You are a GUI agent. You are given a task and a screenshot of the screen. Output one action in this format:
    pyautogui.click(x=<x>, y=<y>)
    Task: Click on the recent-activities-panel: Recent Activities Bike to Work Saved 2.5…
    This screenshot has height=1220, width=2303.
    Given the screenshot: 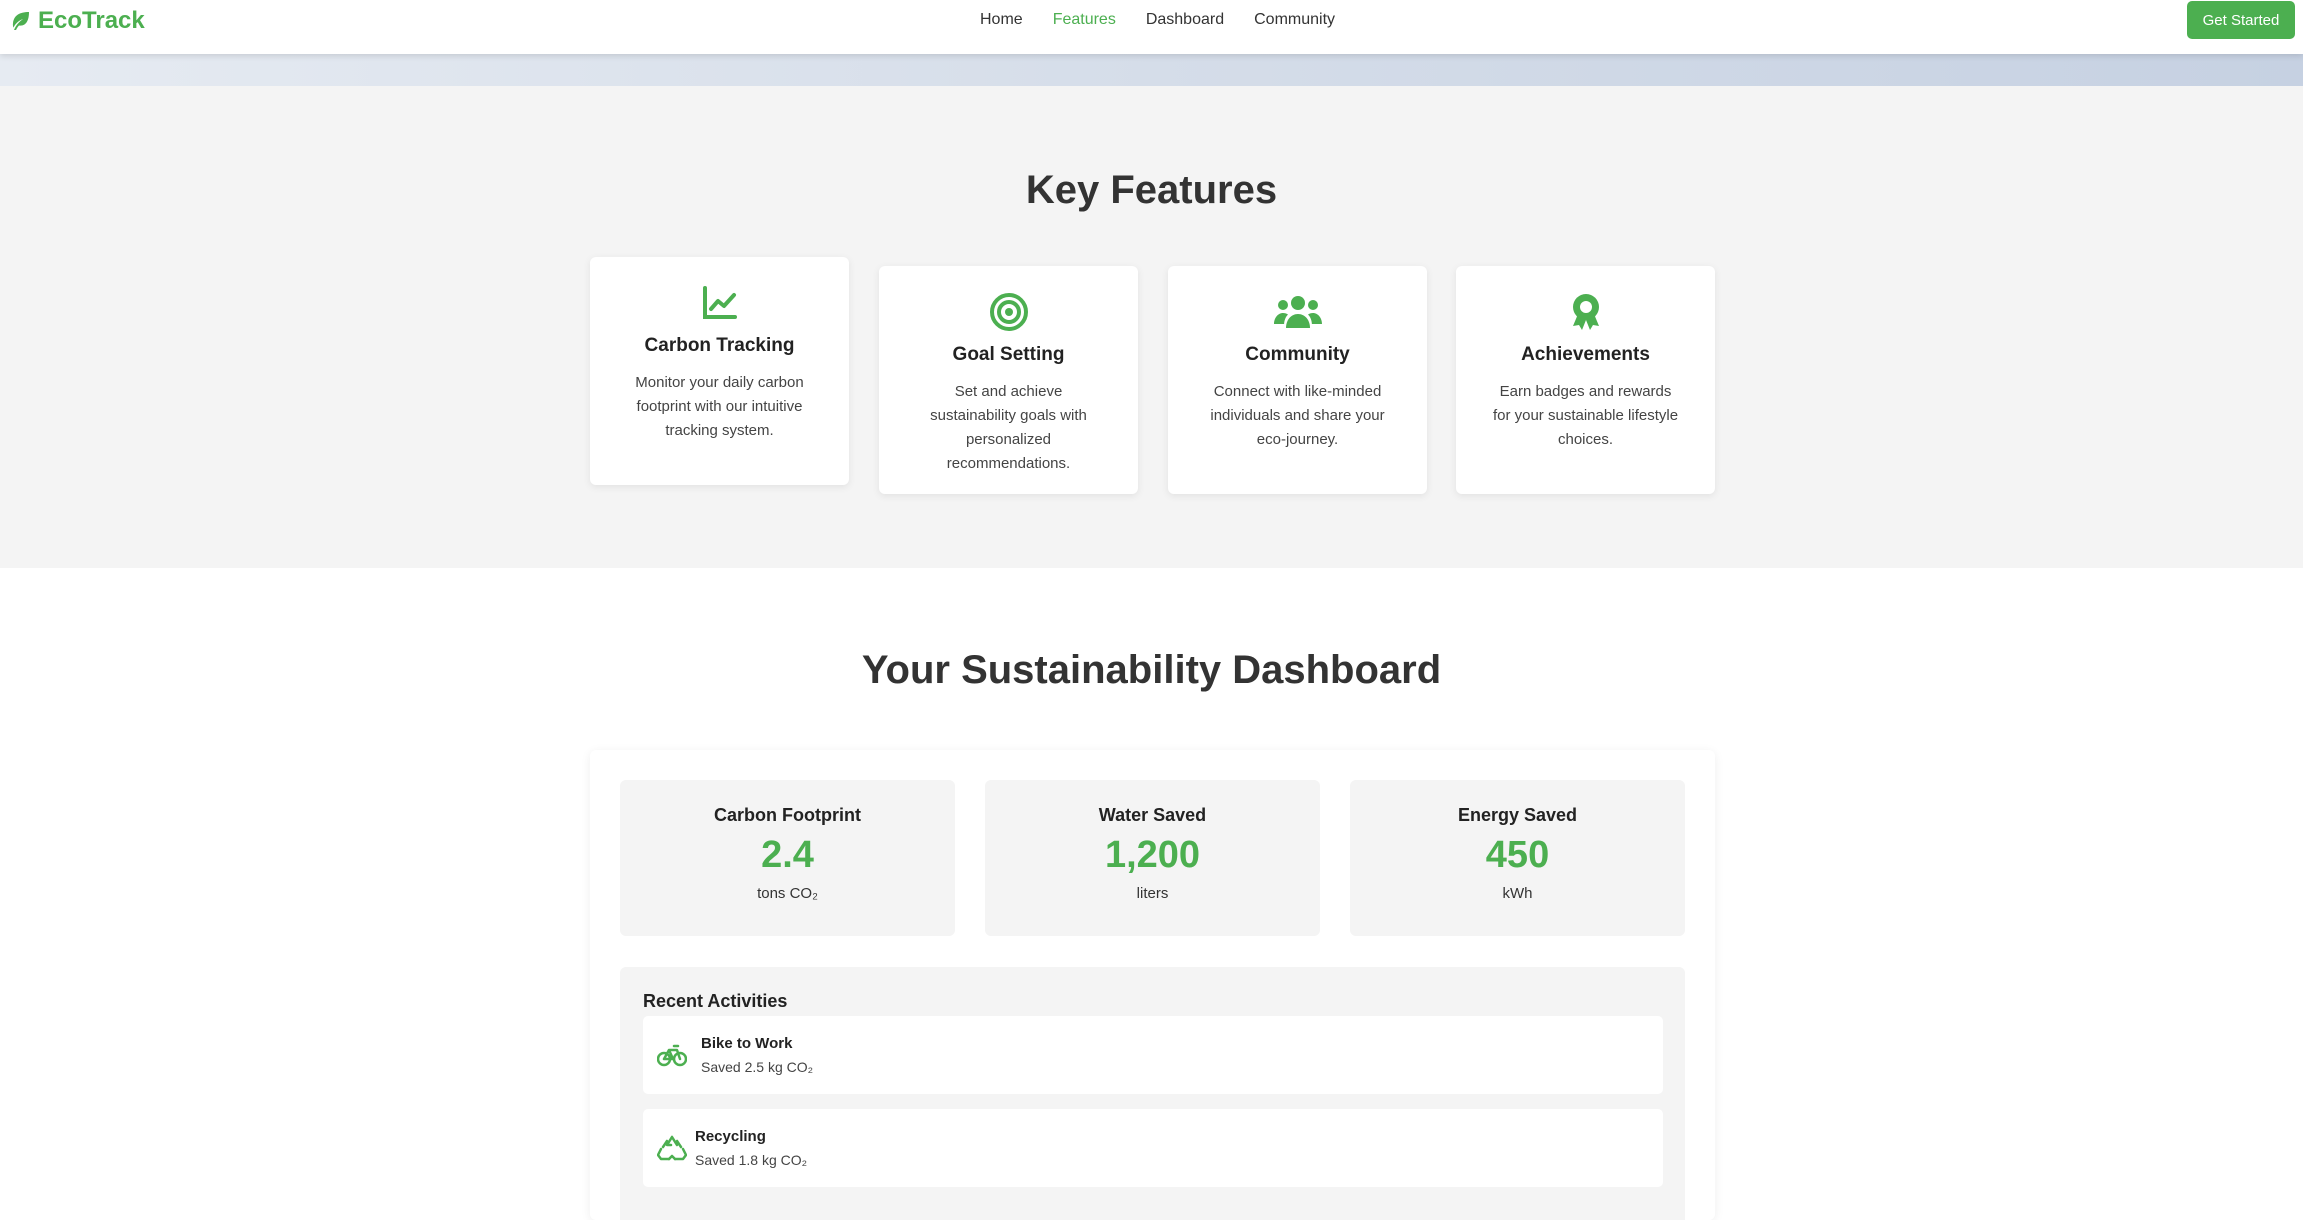 What is the action you would take?
    pyautogui.click(x=1152, y=1093)
    